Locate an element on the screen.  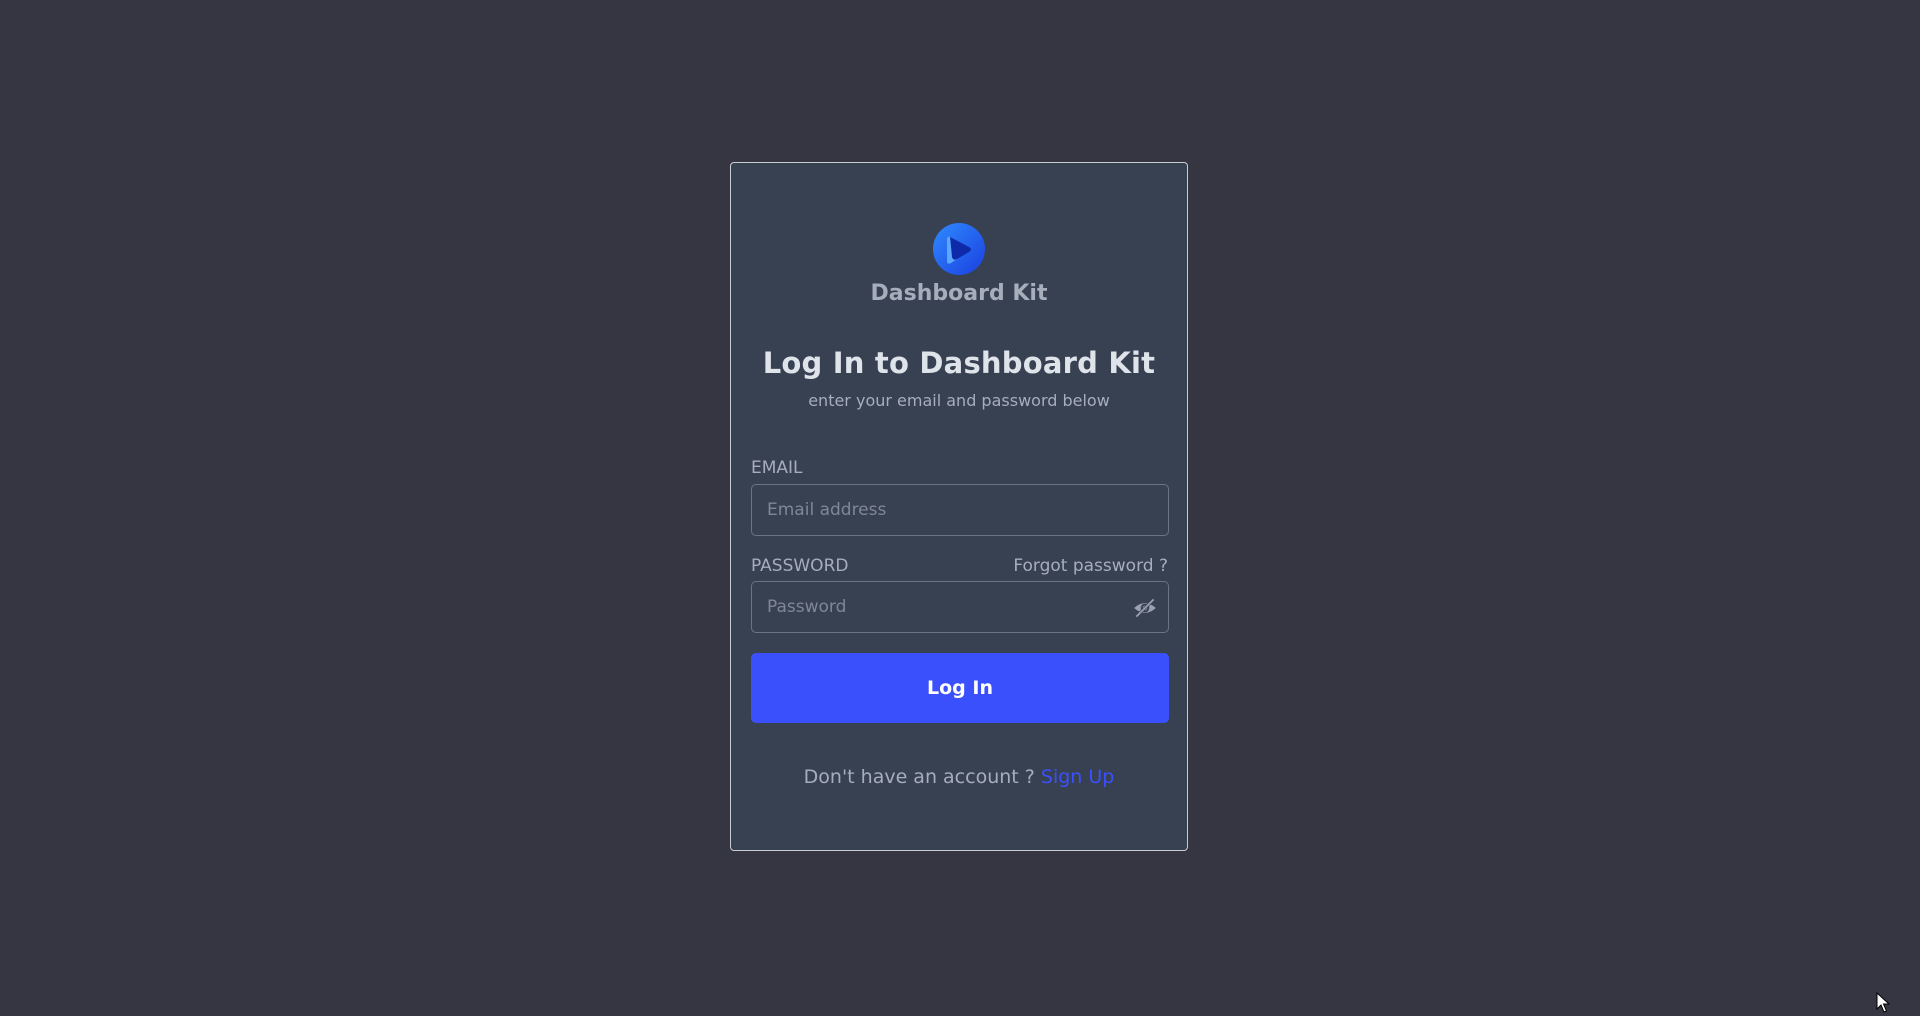
login-button: Log In is located at coordinates (960, 688).